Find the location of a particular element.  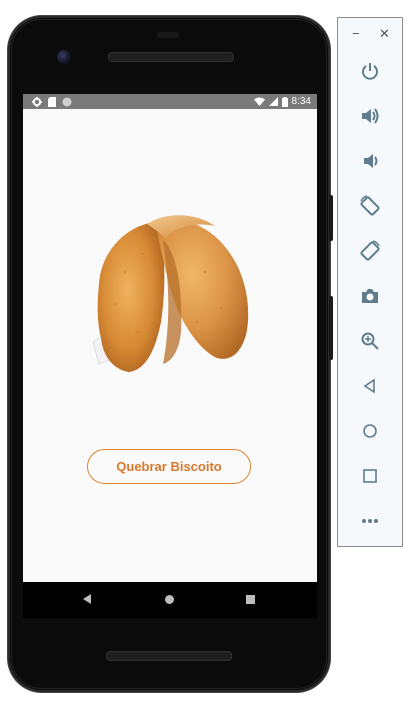

break-cookie-button: Quebrar Biscoito is located at coordinates (169, 466).